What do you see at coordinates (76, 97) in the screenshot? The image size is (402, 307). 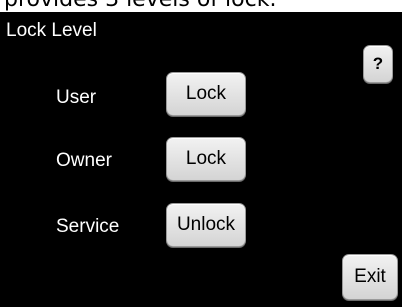 I see `user-label: User` at bounding box center [76, 97].